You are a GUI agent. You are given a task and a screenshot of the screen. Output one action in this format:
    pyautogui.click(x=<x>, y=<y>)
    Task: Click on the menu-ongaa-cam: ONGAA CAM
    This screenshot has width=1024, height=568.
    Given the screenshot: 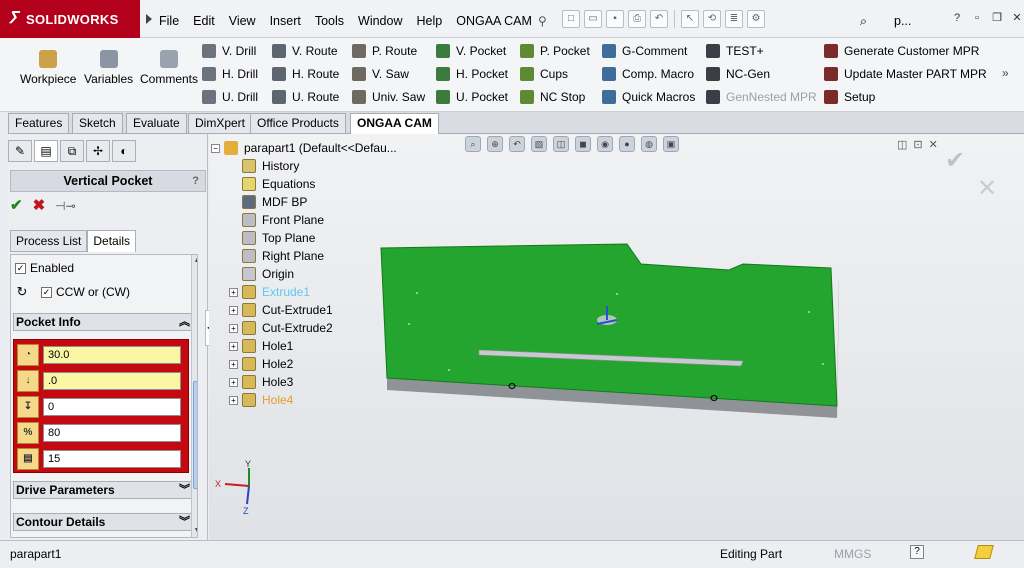 What is the action you would take?
    pyautogui.click(x=494, y=21)
    